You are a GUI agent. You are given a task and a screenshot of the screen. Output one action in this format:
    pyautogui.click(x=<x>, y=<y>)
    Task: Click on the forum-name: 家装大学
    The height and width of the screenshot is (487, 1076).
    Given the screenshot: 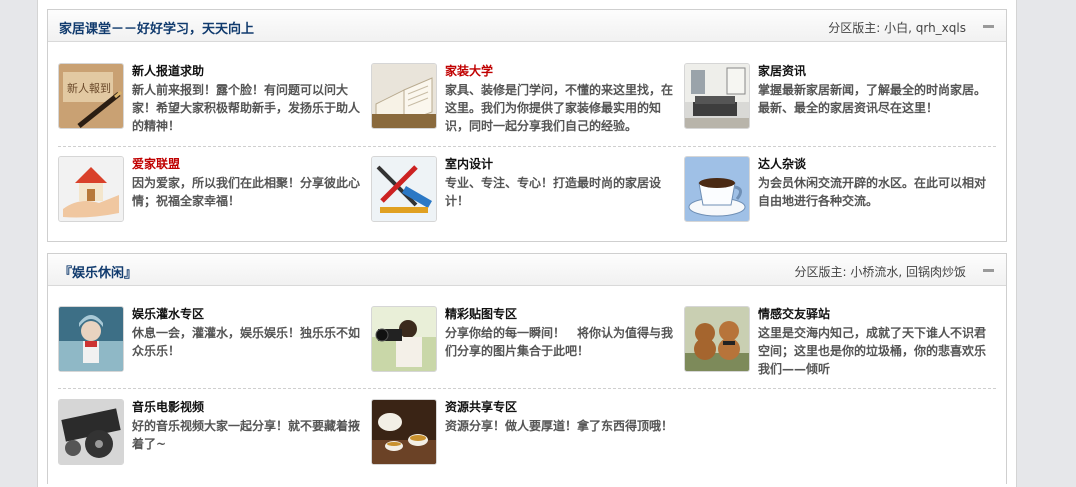 What is the action you would take?
    pyautogui.click(x=469, y=71)
    